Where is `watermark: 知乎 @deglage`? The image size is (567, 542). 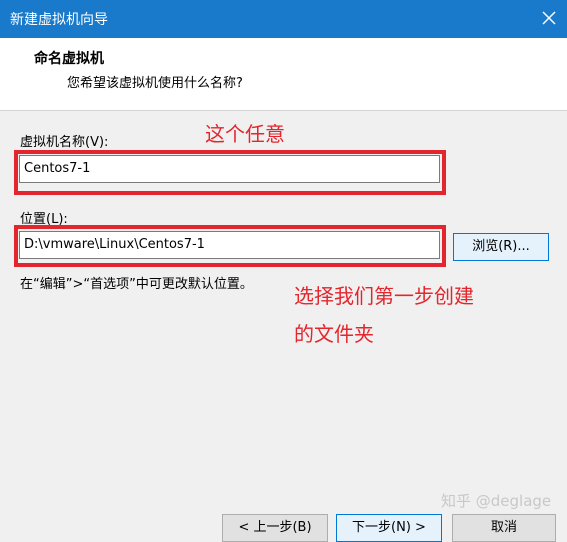 watermark: 知乎 @deglage is located at coordinates (496, 501).